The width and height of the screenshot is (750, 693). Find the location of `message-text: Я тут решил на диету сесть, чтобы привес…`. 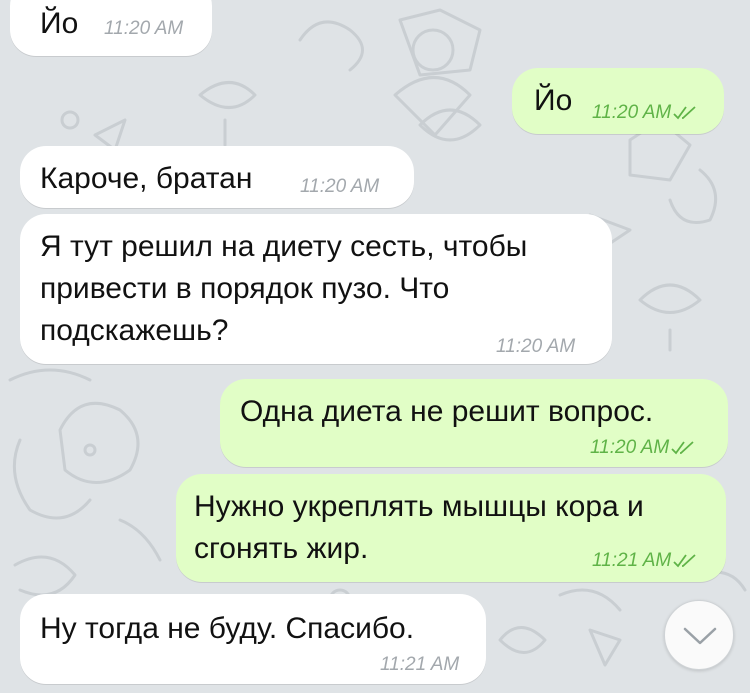

message-text: Я тут решил на диету сесть, чтобы привес… is located at coordinates (284, 288).